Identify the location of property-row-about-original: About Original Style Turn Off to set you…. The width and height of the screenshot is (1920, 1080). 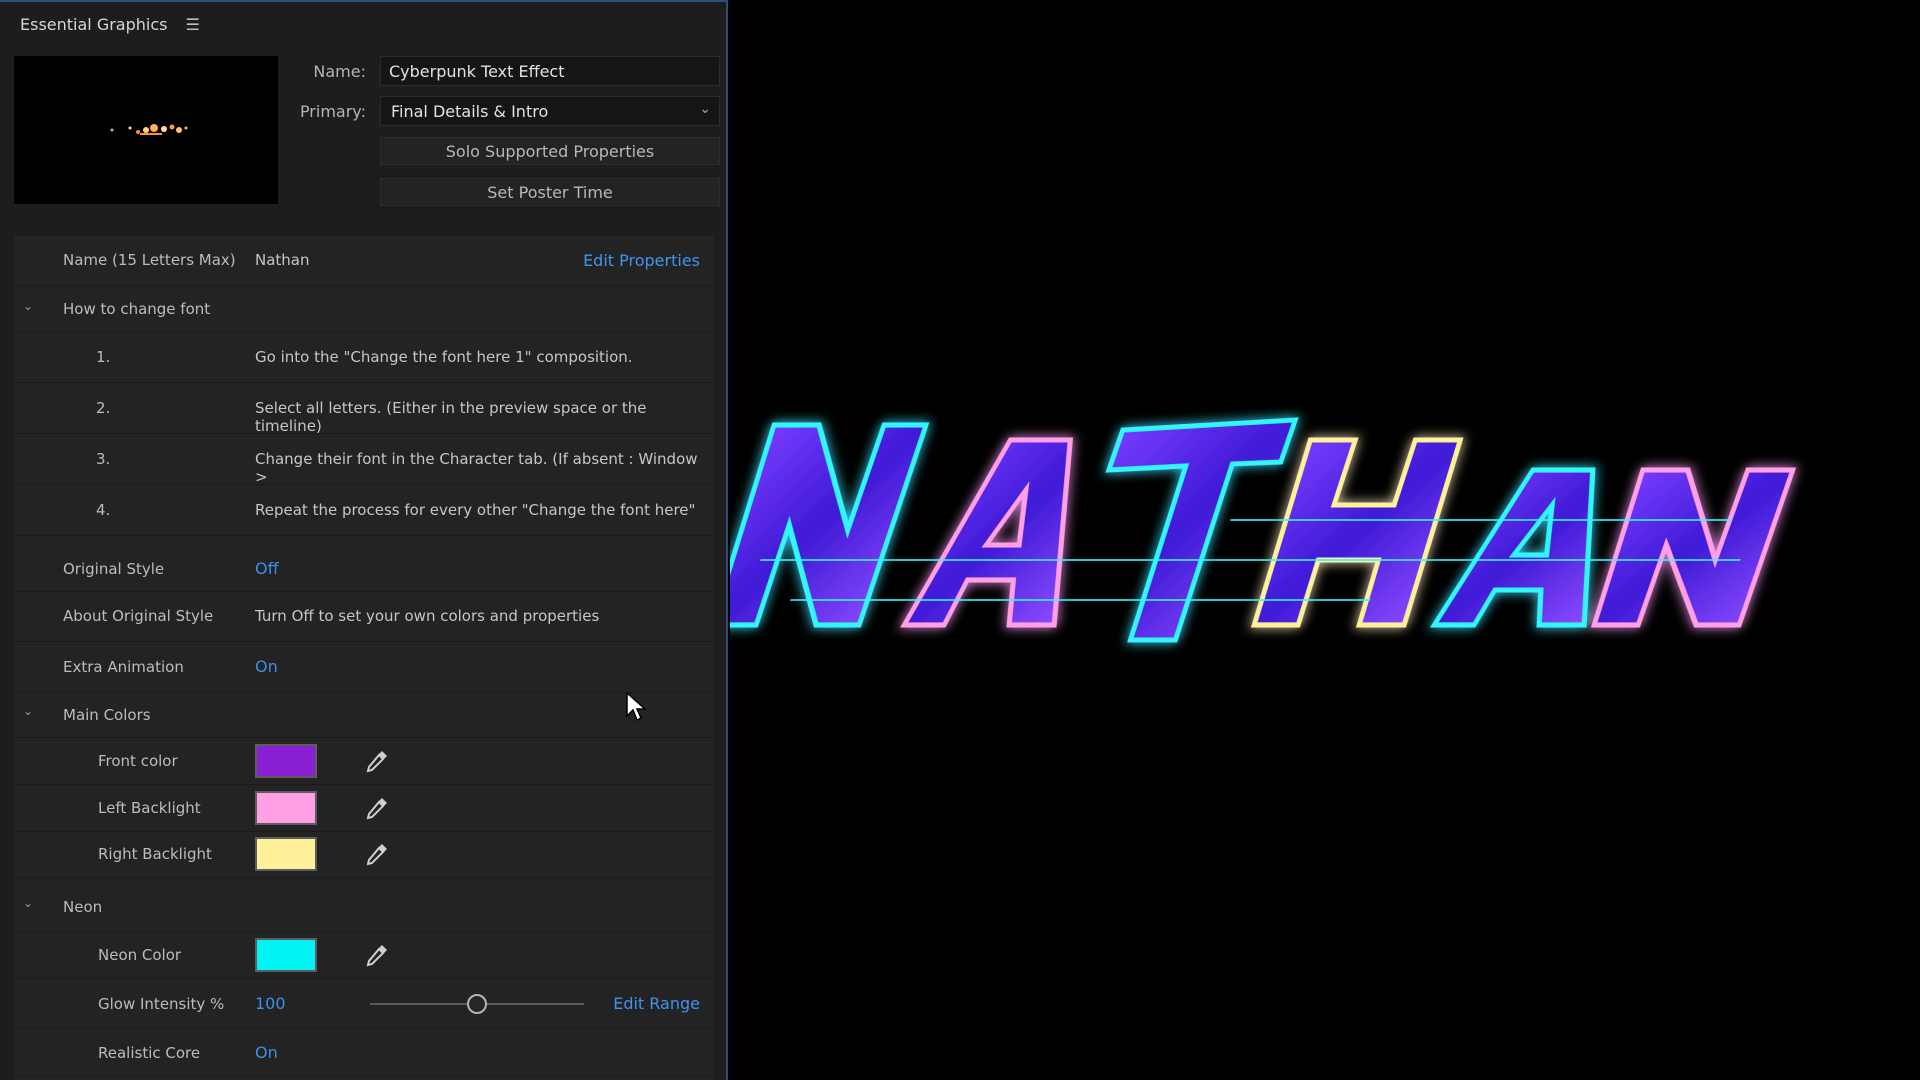
(364, 617).